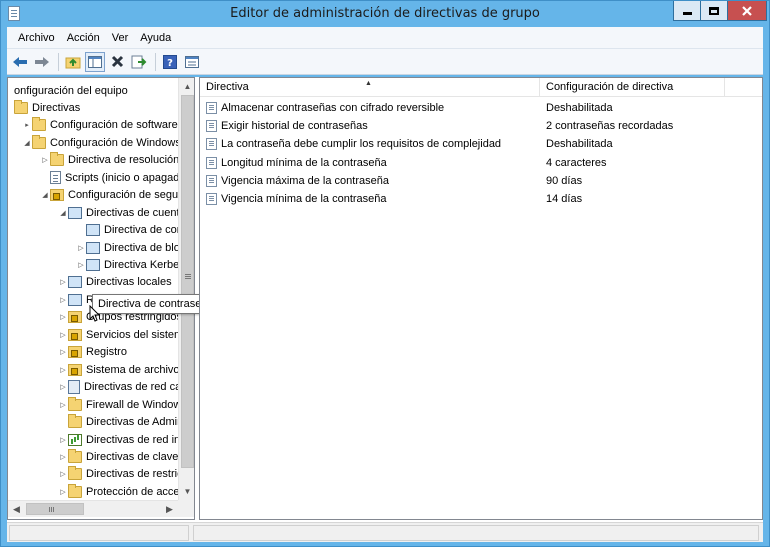 The height and width of the screenshot is (547, 770). What do you see at coordinates (118, 404) in the screenshot?
I see `tree-item: ▷ Firewall de Windows` at bounding box center [118, 404].